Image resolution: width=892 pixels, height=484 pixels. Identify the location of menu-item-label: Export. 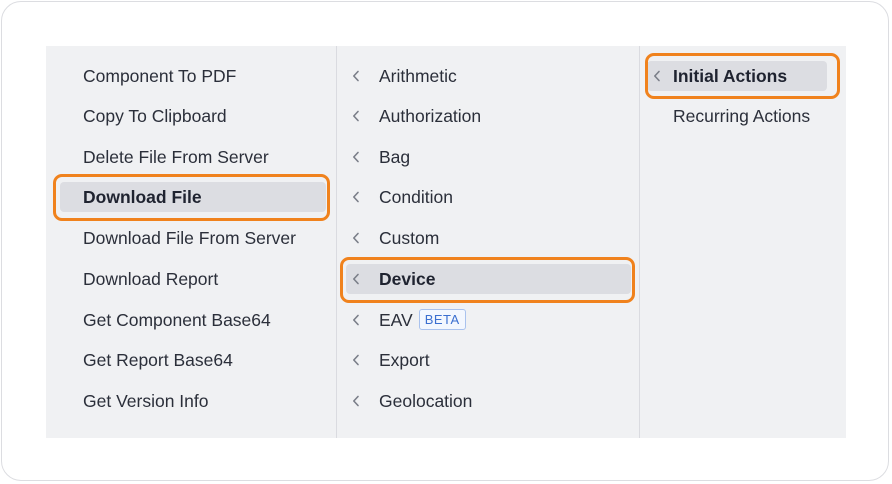
(404, 360).